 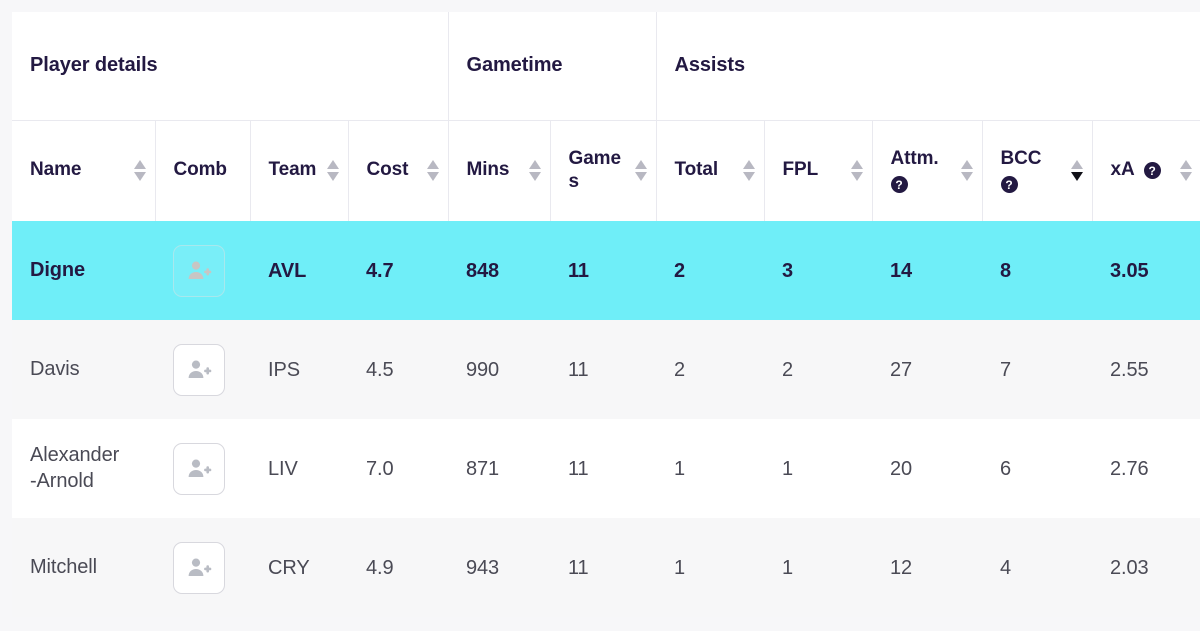 I want to click on sort-toggle-games, so click(x=641, y=171).